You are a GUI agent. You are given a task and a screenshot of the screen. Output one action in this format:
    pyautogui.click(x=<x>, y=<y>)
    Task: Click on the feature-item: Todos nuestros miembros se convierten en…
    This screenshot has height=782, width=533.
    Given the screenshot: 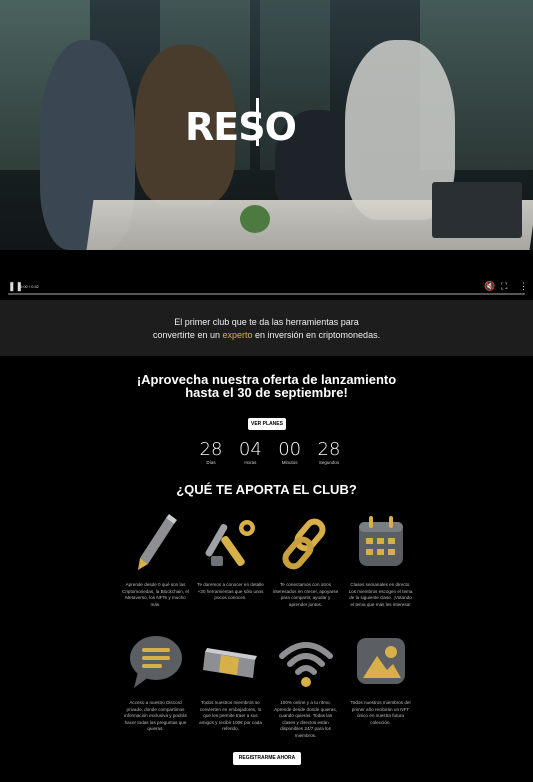 What is the action you would take?
    pyautogui.click(x=230, y=685)
    